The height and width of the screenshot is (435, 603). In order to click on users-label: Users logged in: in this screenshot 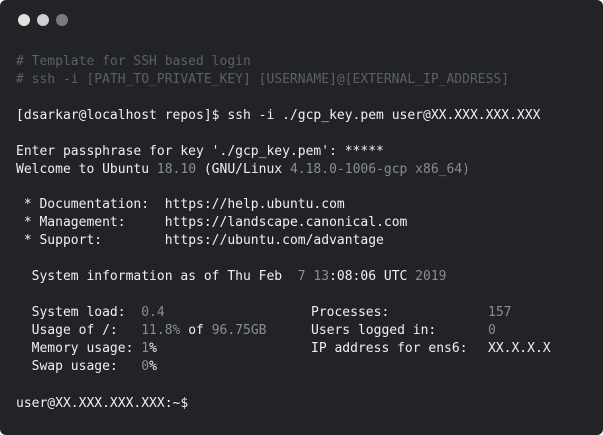, I will do `click(374, 330)`.